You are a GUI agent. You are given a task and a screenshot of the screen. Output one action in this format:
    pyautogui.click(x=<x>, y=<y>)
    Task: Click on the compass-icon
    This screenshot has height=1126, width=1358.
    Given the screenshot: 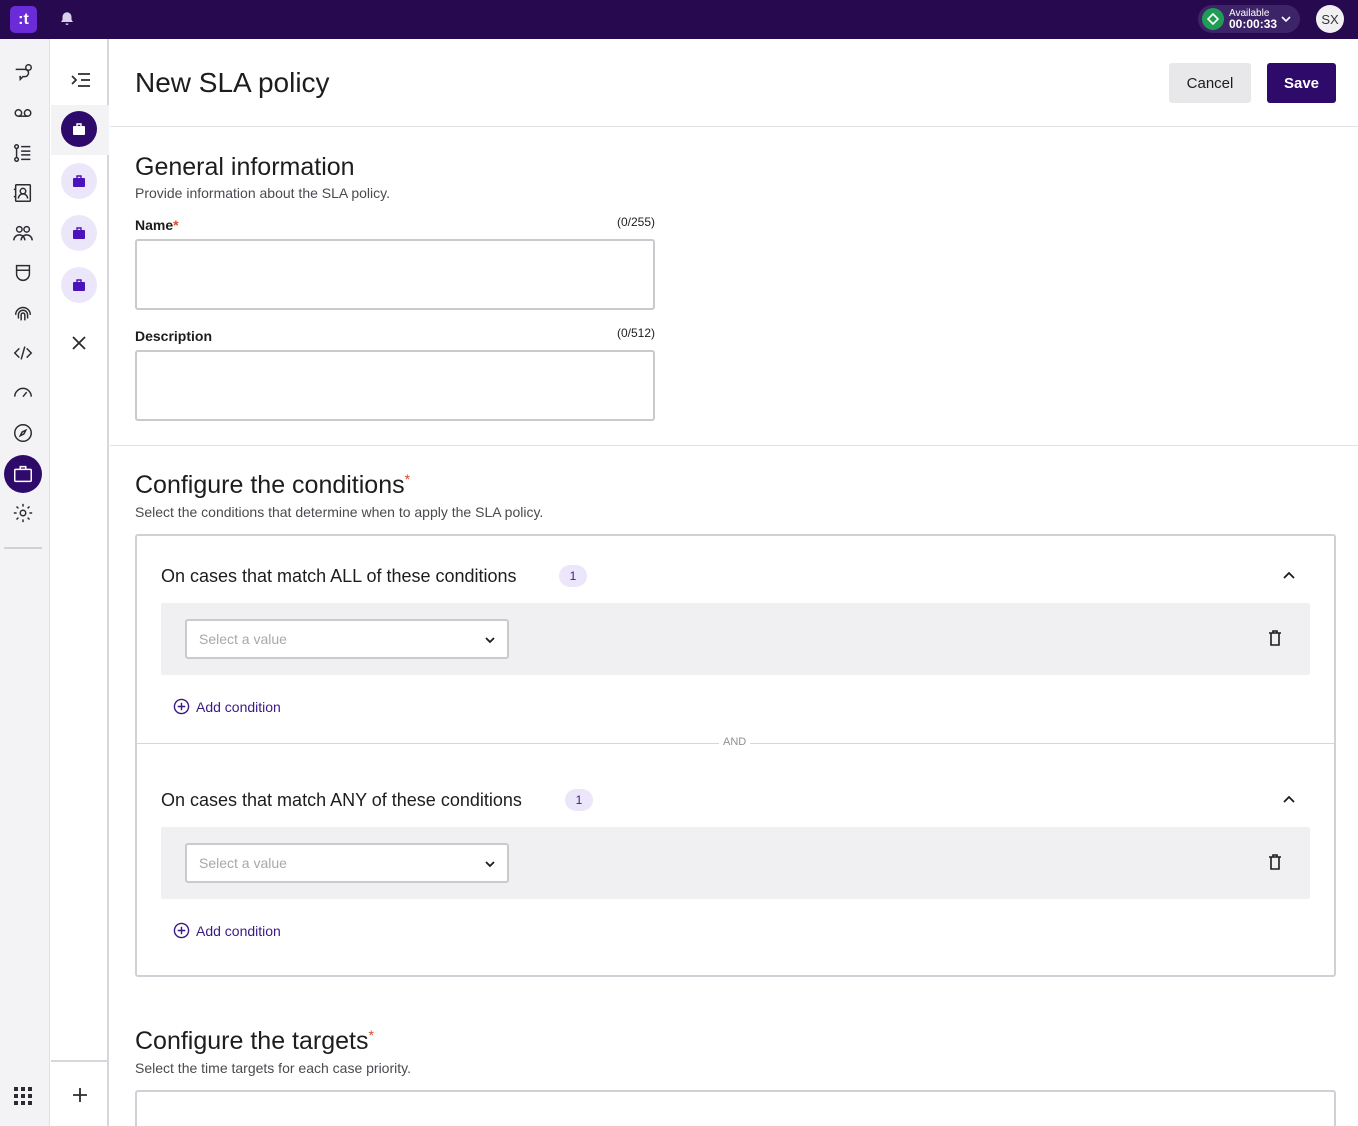 What is the action you would take?
    pyautogui.click(x=23, y=433)
    